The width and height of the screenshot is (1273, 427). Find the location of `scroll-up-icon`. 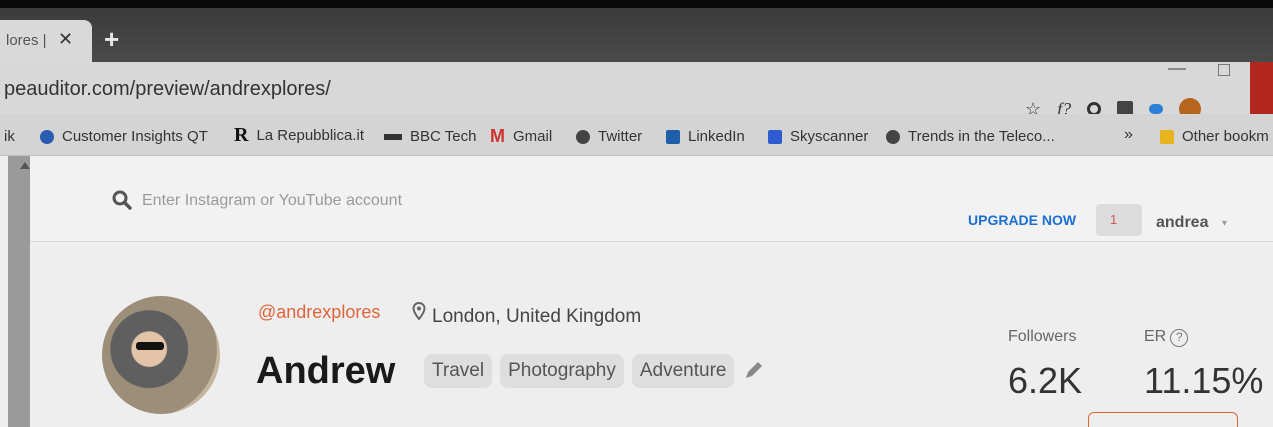

scroll-up-icon is located at coordinates (25, 165).